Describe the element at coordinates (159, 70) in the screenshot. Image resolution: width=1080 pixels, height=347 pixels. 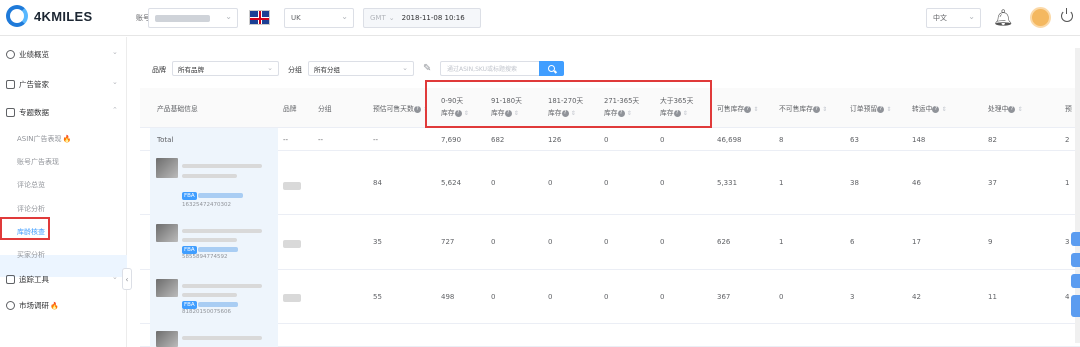
I see `brand-filter-label: 品牌` at that location.